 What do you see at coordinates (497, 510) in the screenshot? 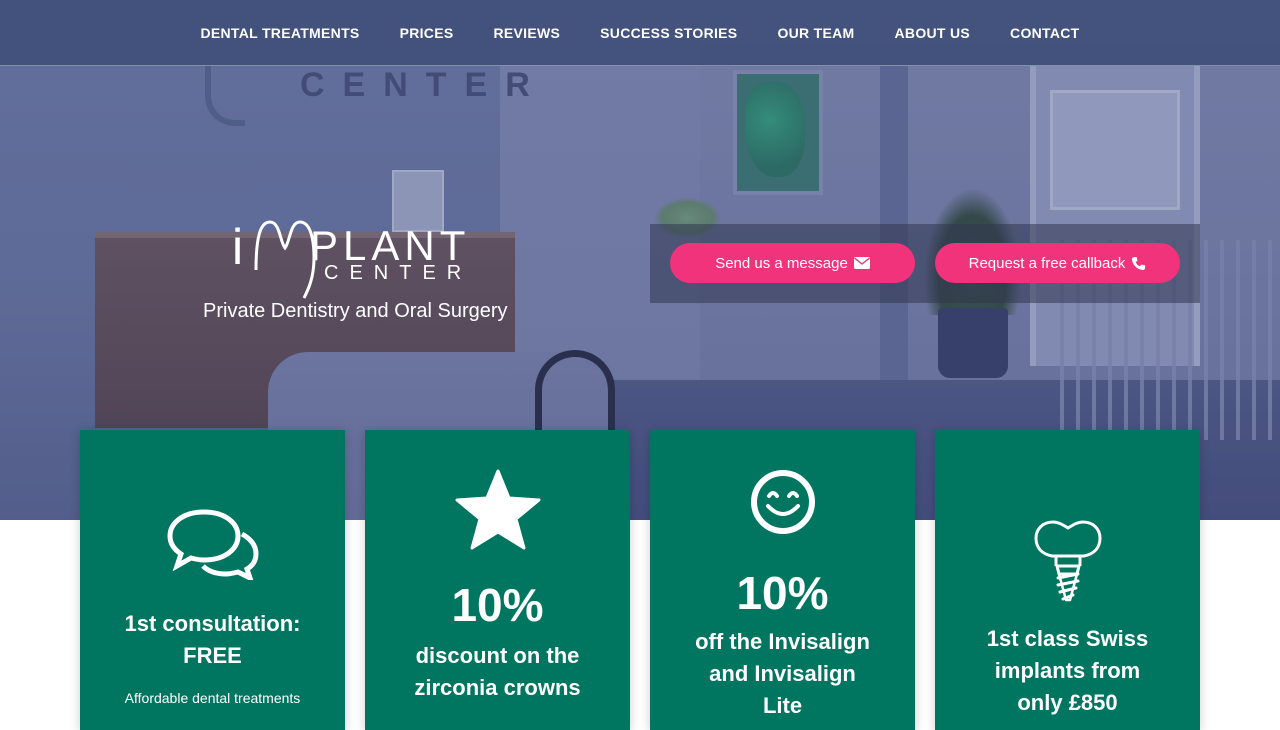
I see `star-icon` at bounding box center [497, 510].